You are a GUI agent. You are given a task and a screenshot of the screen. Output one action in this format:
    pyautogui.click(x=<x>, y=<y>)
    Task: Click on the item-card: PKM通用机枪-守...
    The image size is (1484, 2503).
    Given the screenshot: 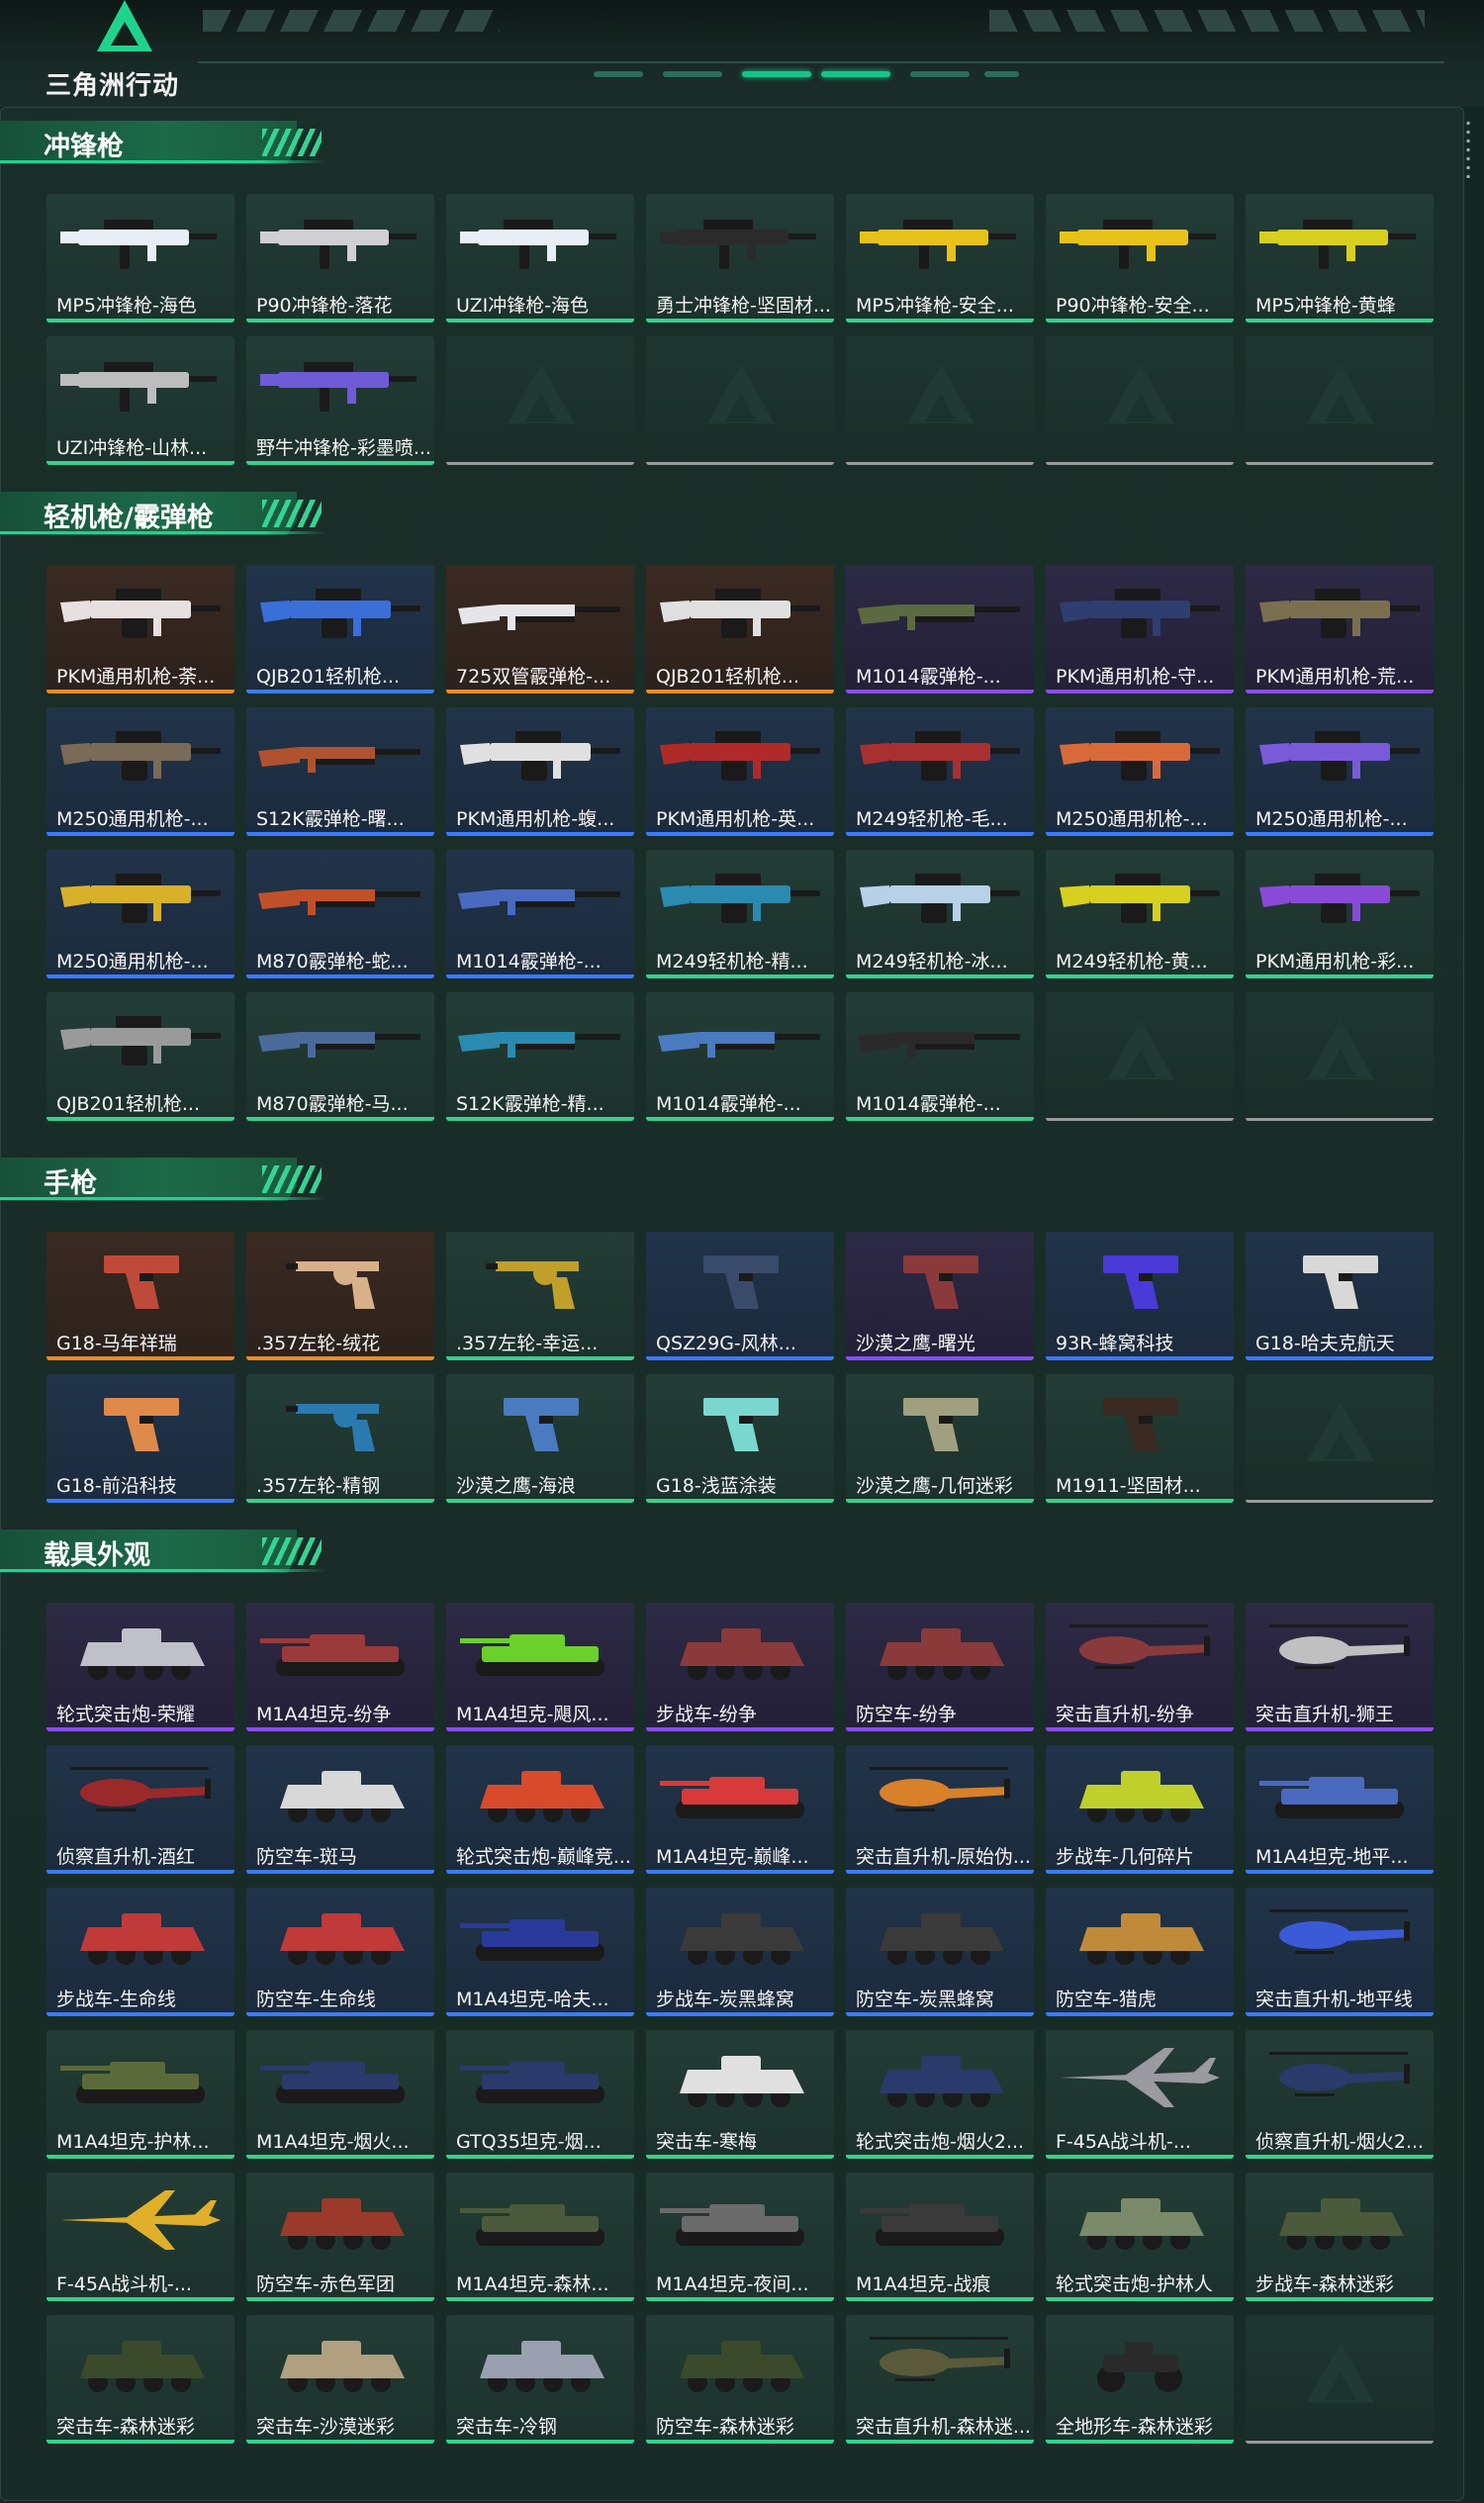 What is the action you would take?
    pyautogui.click(x=1140, y=629)
    